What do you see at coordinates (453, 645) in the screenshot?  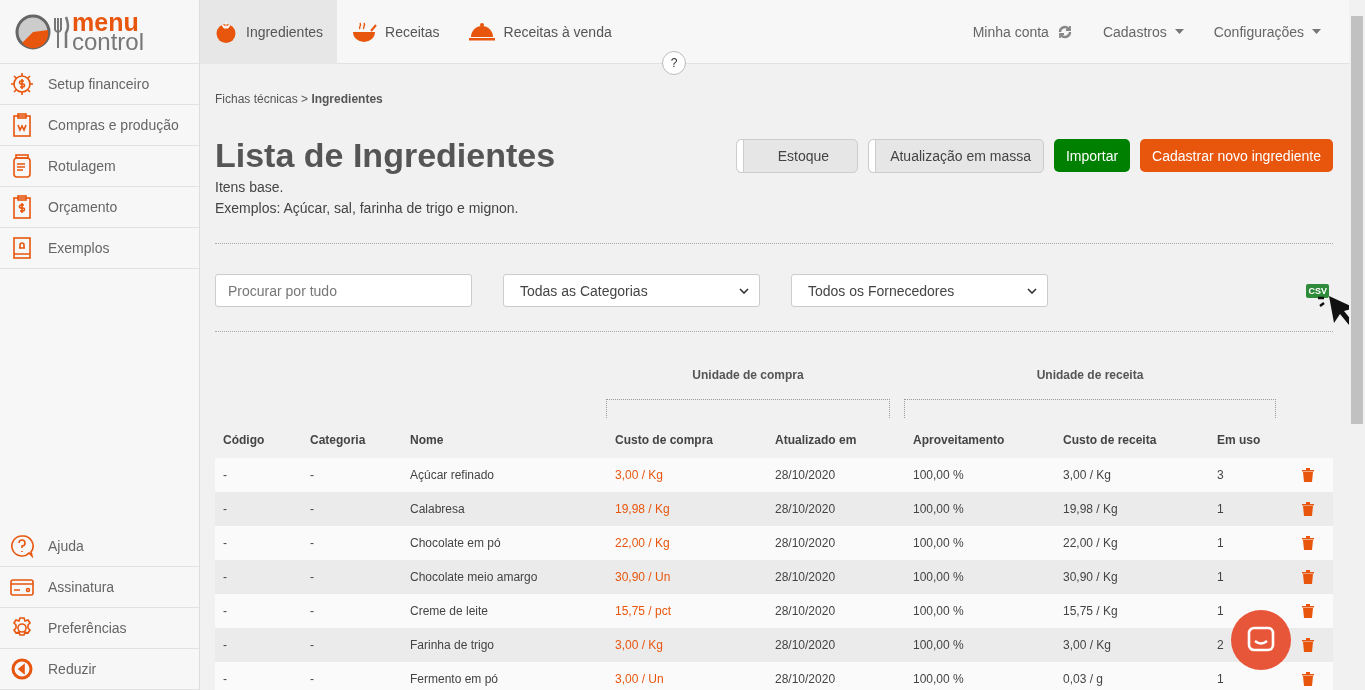 I see `table-cell-text: Farinha de trigo` at bounding box center [453, 645].